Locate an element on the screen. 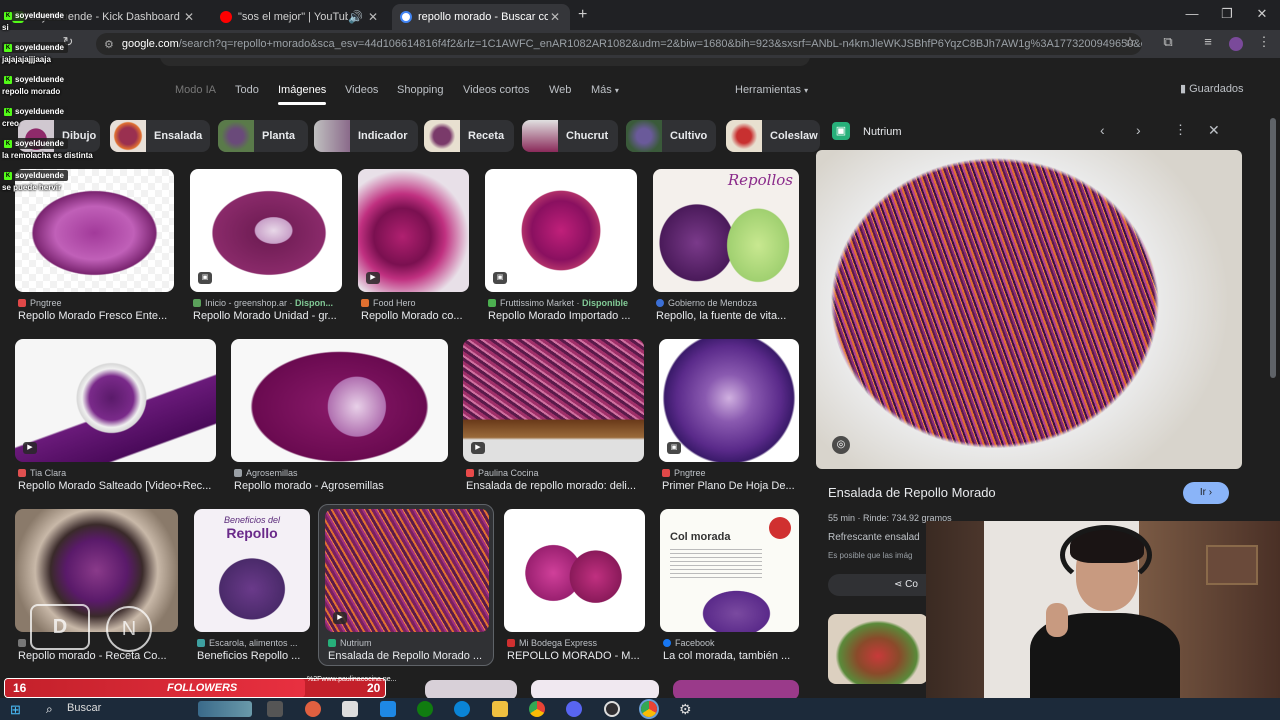 This screenshot has height=720, width=1280. taskbar-search: Buscar is located at coordinates (84, 708).